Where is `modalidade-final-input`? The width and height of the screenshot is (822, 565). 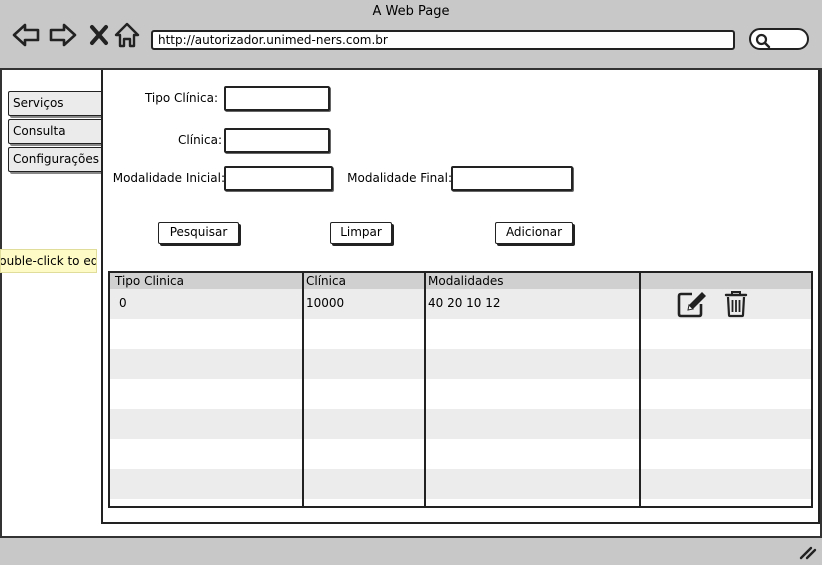 modalidade-final-input is located at coordinates (512, 178).